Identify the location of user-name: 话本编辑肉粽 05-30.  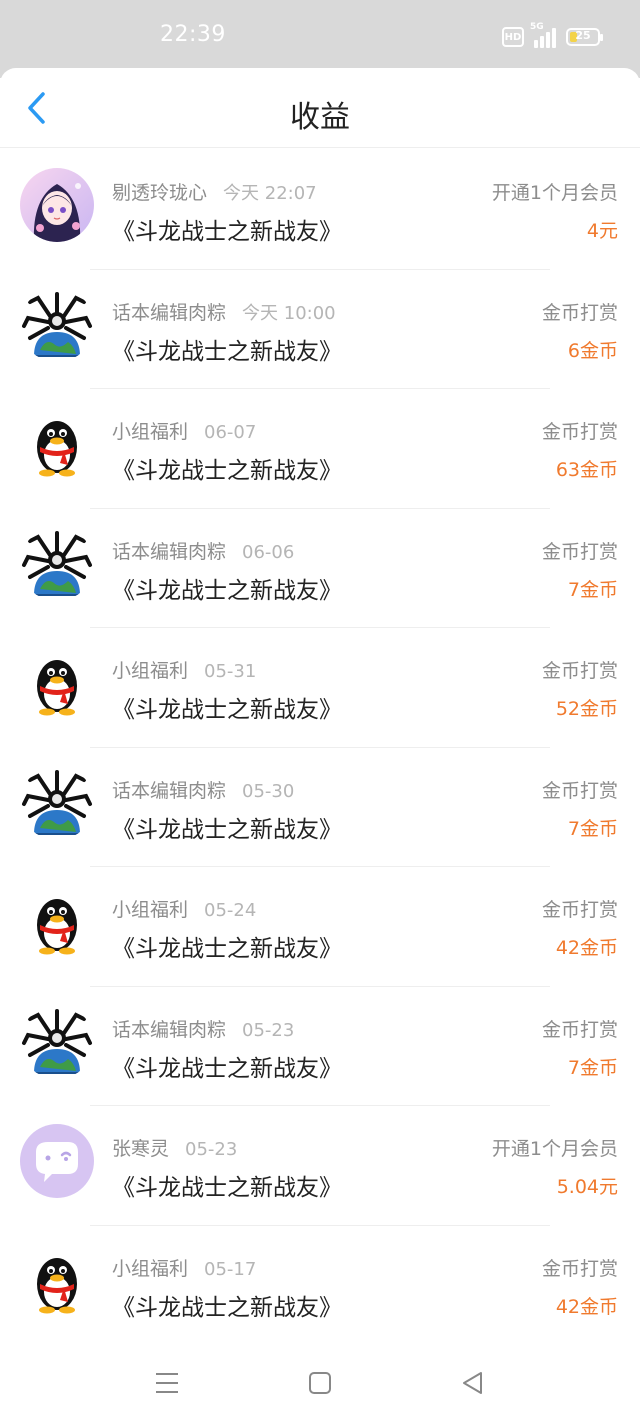
(203, 790).